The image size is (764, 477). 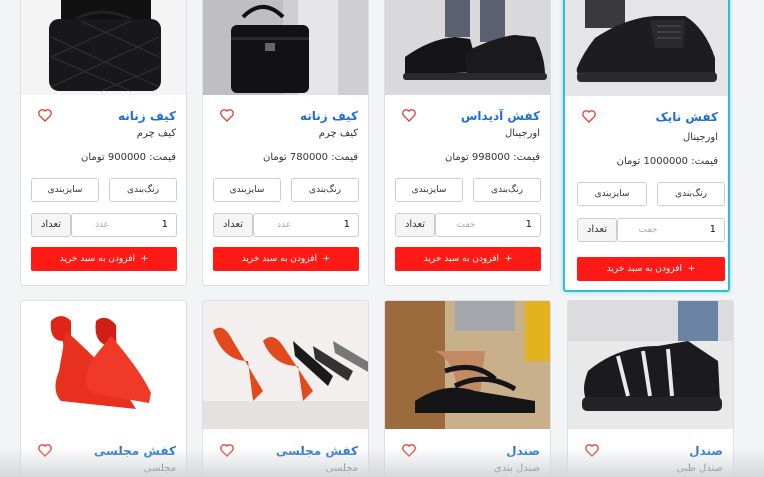 What do you see at coordinates (516, 468) in the screenshot?
I see `product-subtitle: صندل بندی` at bounding box center [516, 468].